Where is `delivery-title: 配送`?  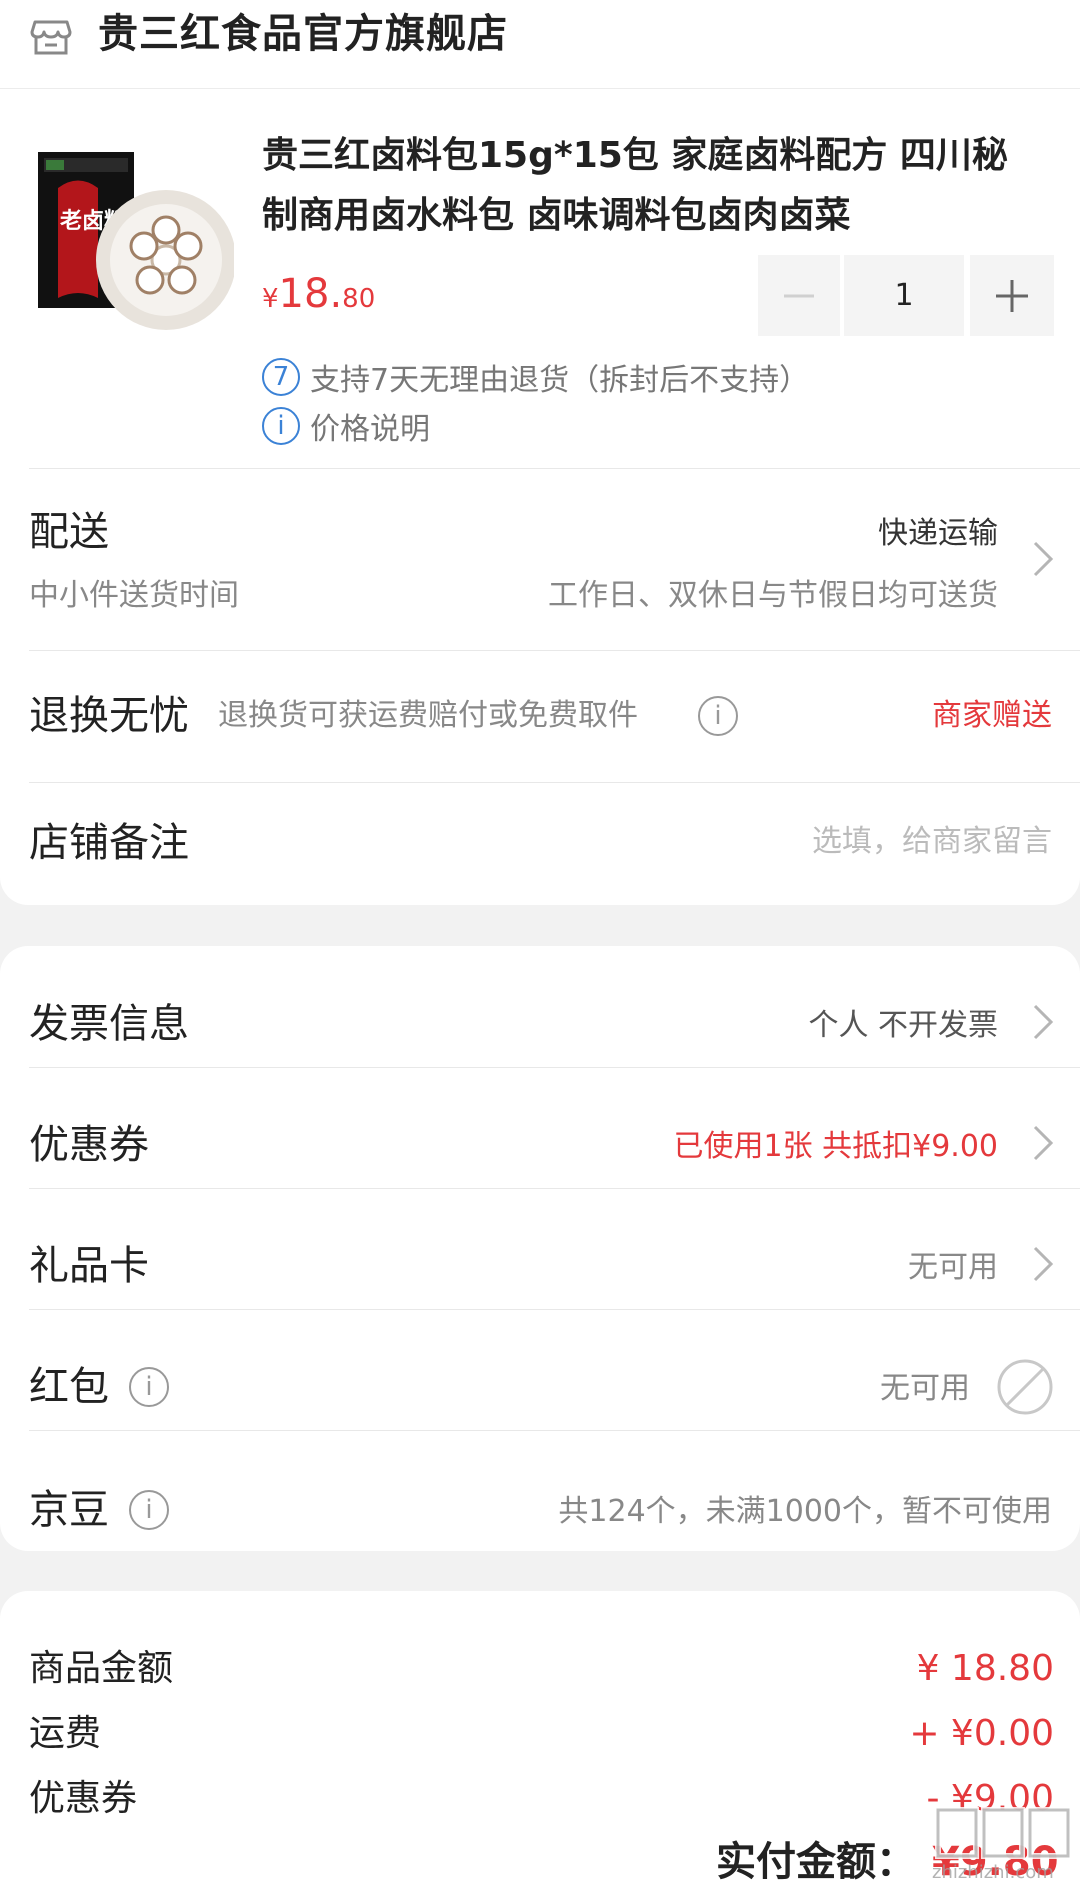 delivery-title: 配送 is located at coordinates (69, 532).